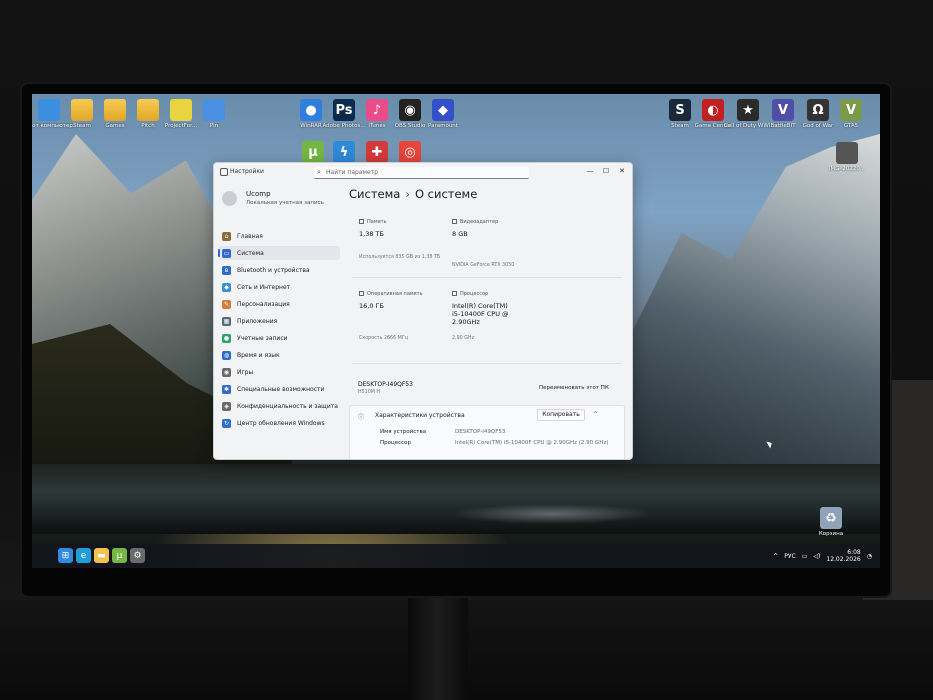 The image size is (933, 700). What do you see at coordinates (590, 171) in the screenshot?
I see `minimize-button: —` at bounding box center [590, 171].